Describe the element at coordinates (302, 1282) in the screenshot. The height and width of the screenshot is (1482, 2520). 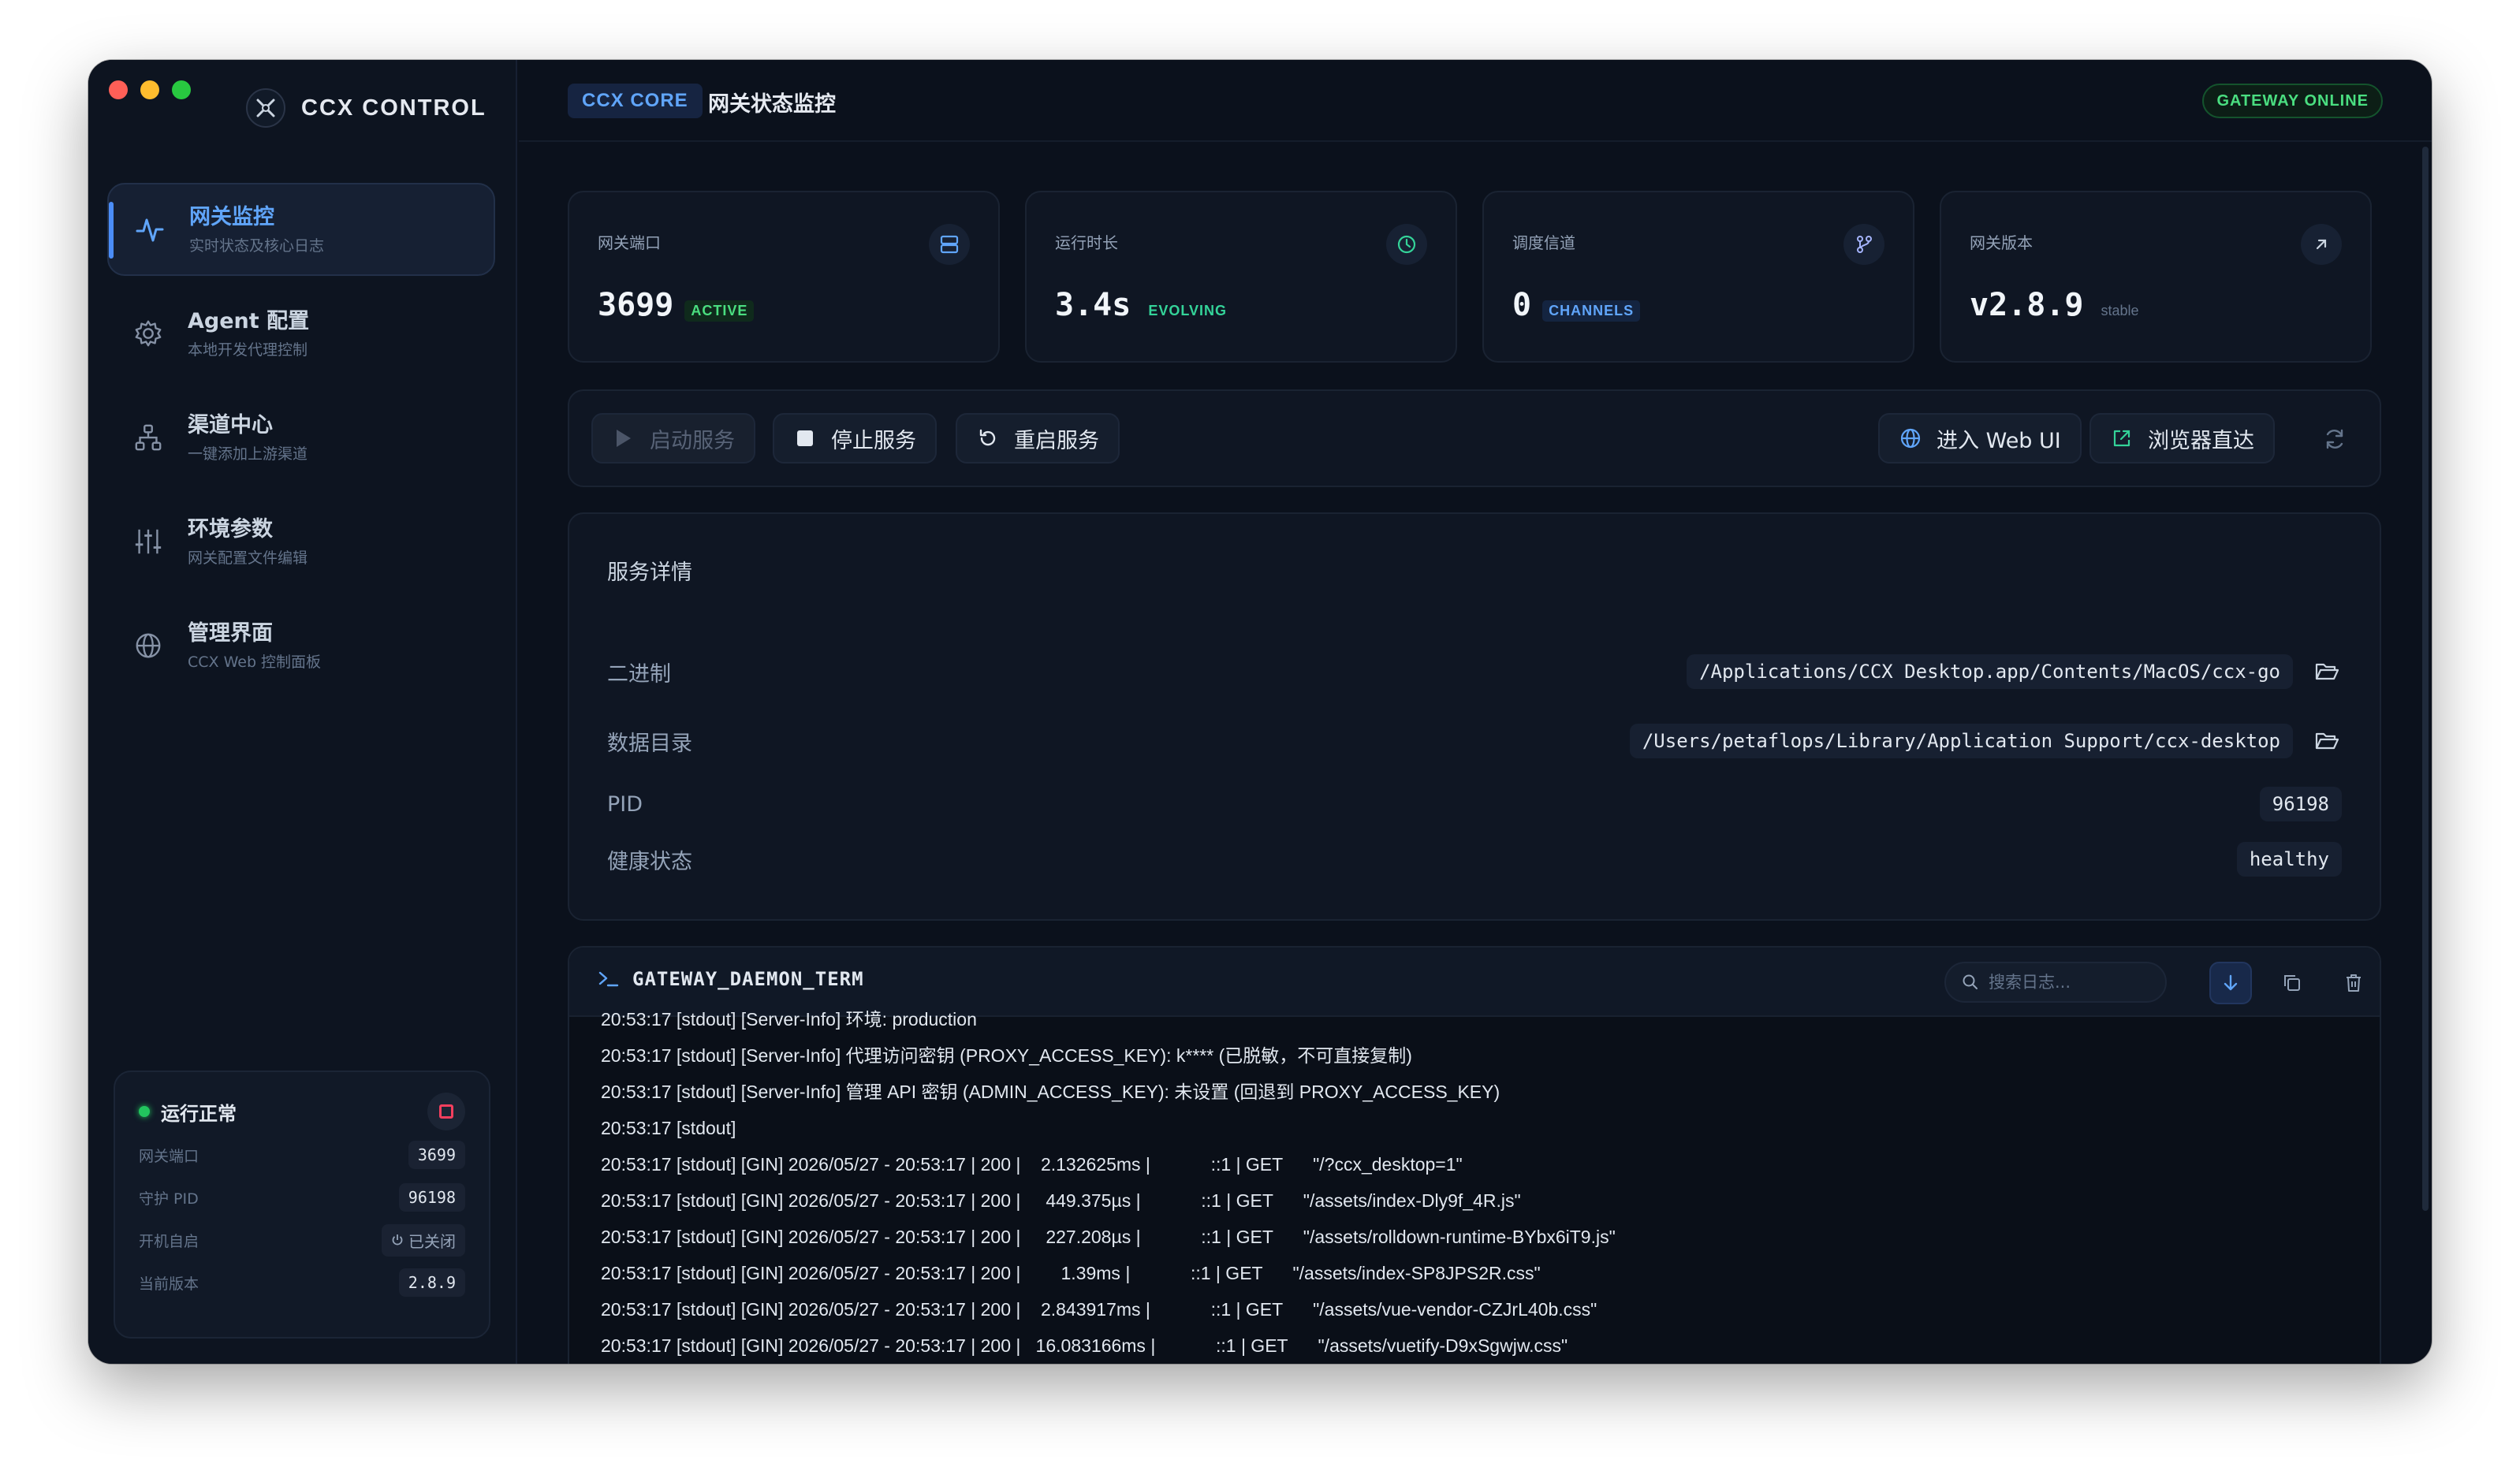
I see `status-row-version: 当前版本 2.8.9` at that location.